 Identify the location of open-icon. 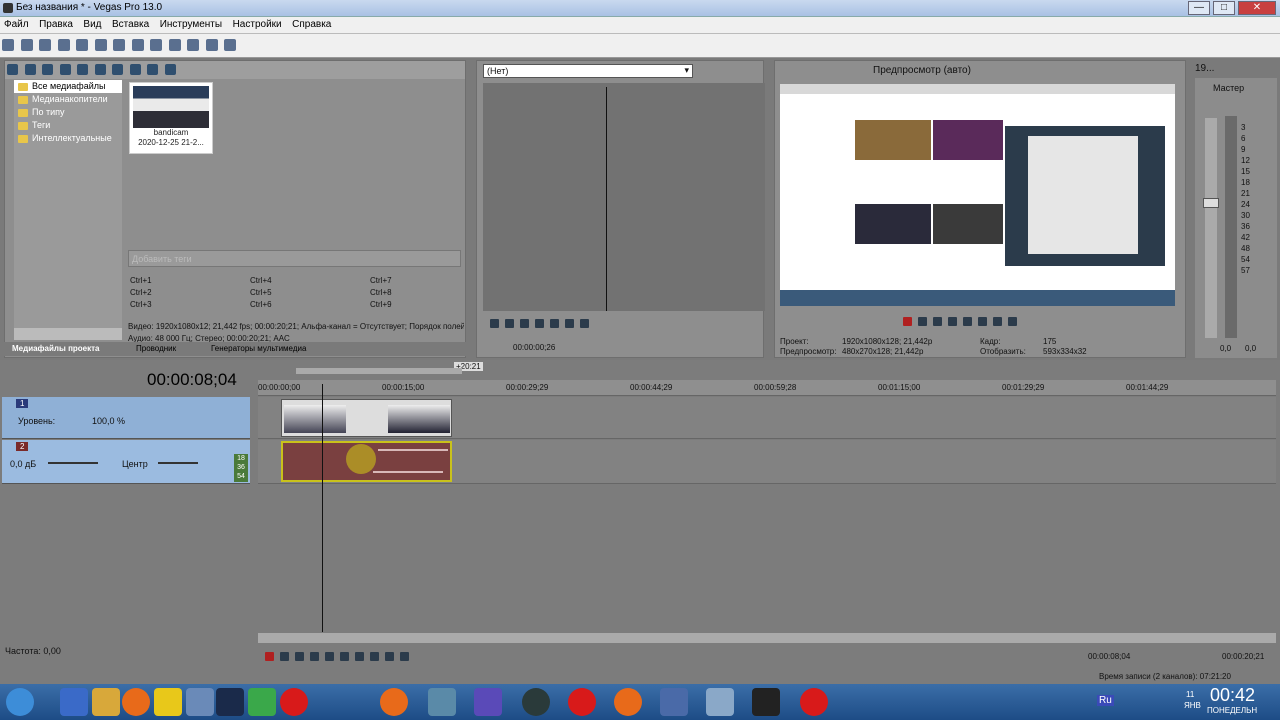
(26, 45).